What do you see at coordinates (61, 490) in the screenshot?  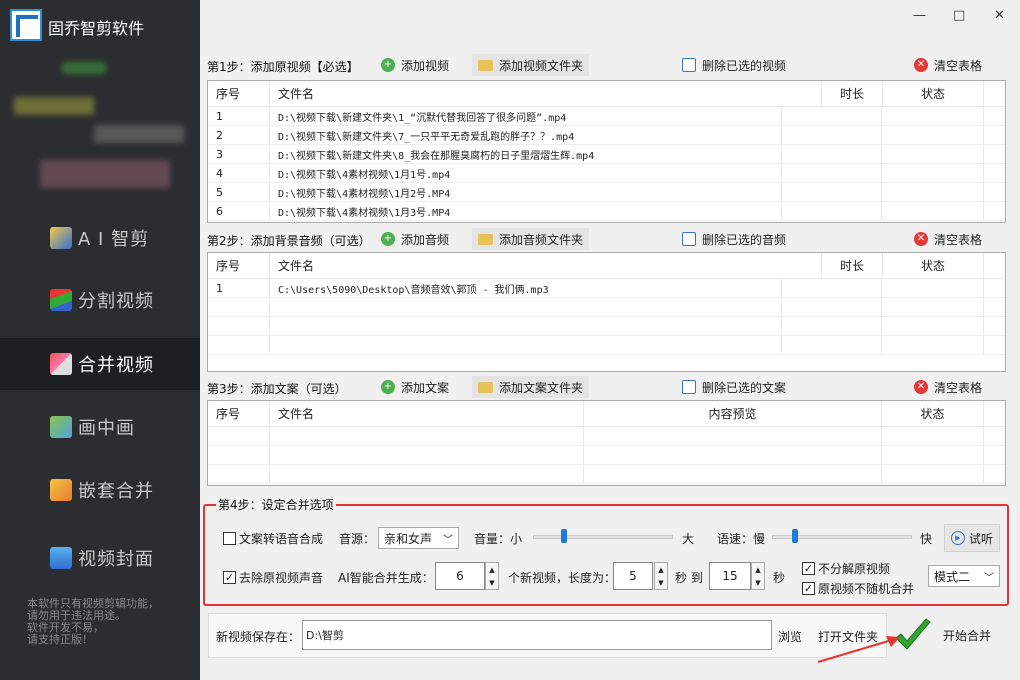 I see `nest-icon` at bounding box center [61, 490].